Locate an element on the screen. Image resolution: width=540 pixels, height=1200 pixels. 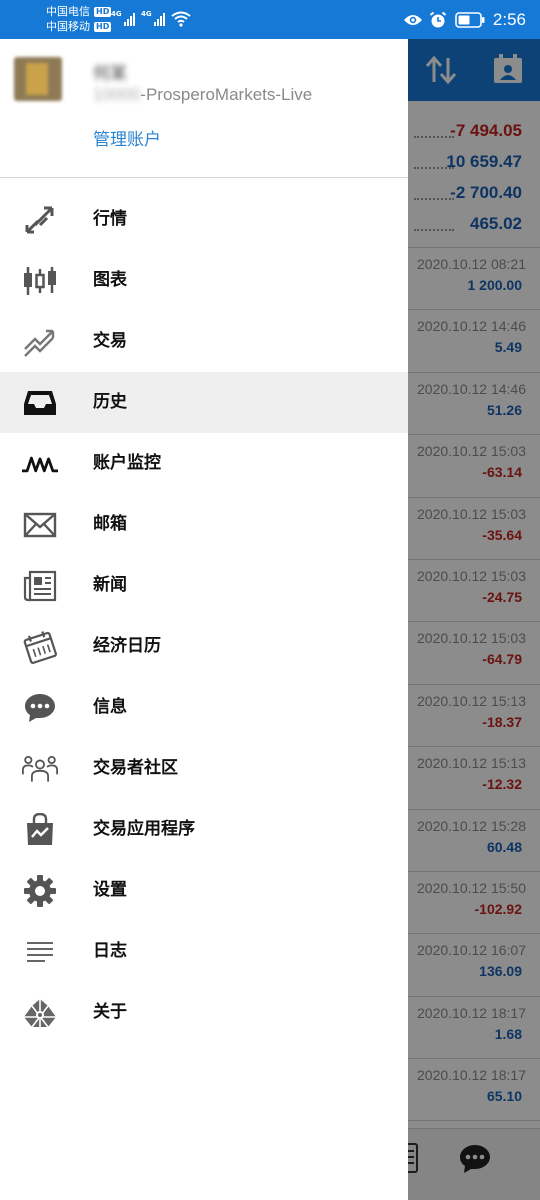
menu-item-label: 账户监控 is located at coordinates (127, 463).